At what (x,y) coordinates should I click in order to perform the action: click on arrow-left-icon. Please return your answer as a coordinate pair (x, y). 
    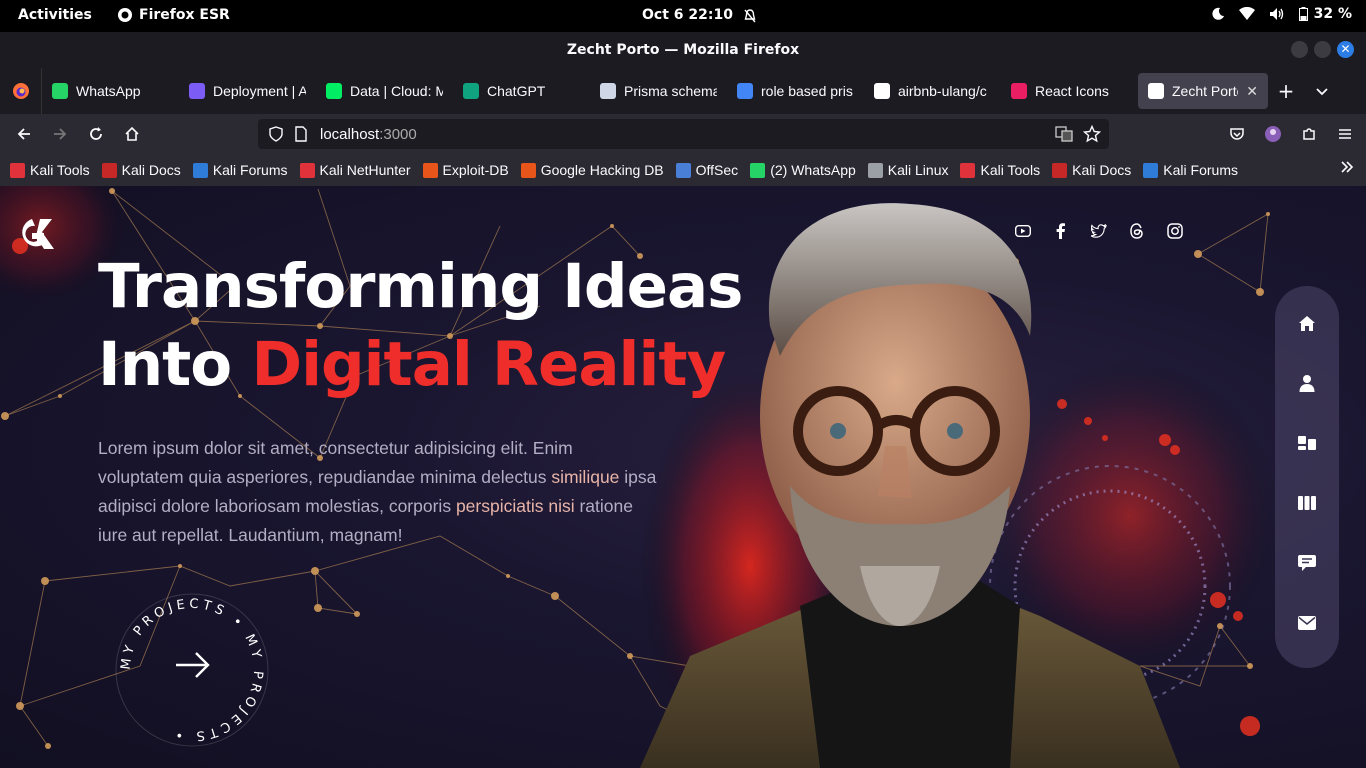
    Looking at the image, I should click on (23, 134).